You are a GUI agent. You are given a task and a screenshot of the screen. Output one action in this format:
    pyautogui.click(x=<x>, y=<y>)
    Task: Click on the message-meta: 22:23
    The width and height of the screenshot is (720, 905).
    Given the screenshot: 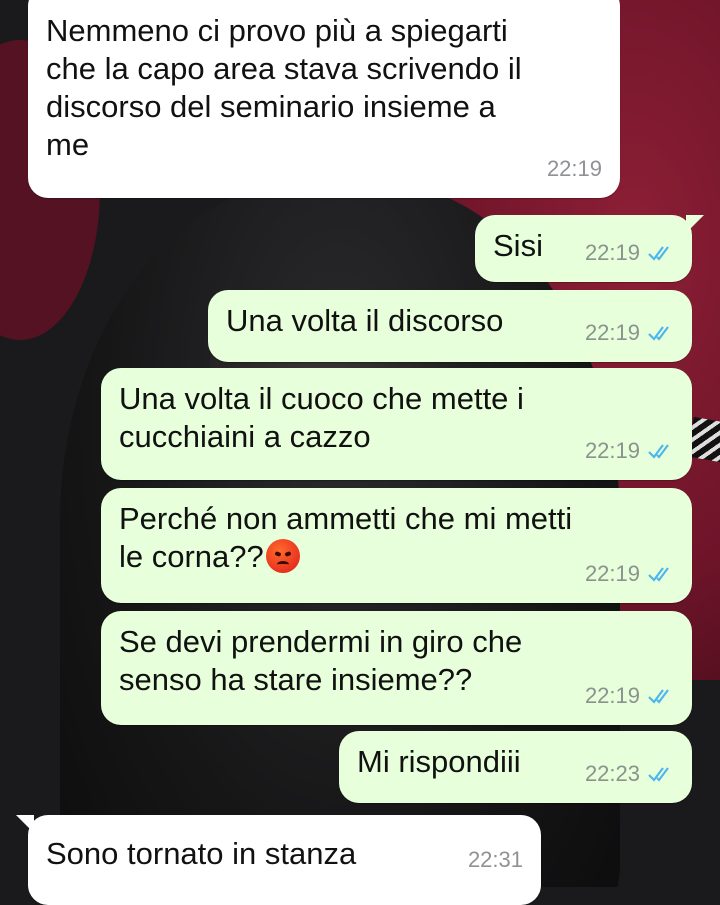 What is the action you would take?
    pyautogui.click(x=629, y=774)
    